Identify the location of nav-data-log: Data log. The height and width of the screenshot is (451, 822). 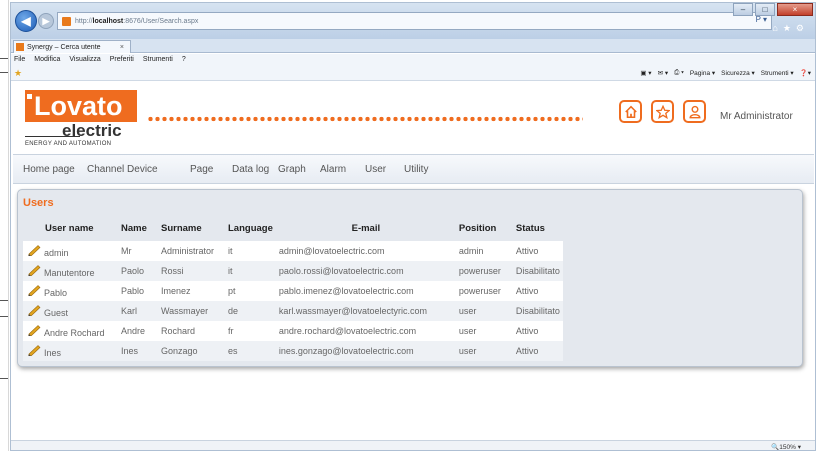
(250, 169).